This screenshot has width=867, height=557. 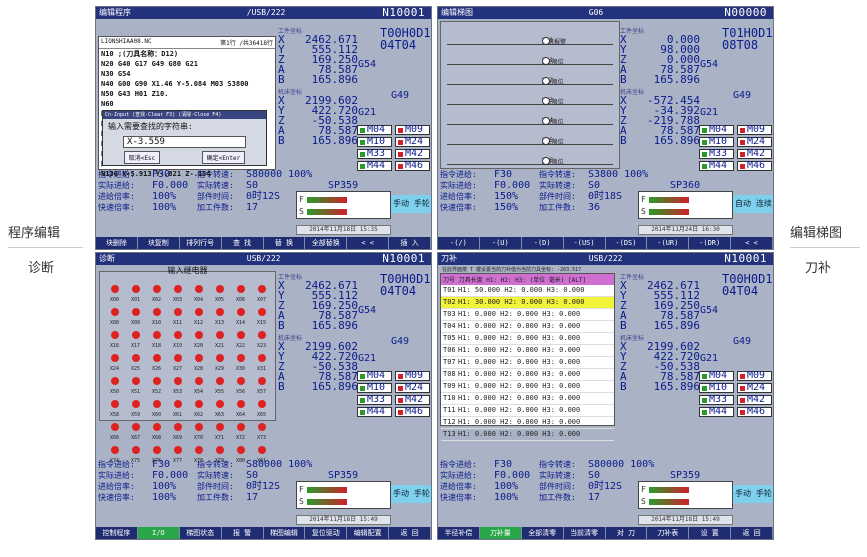 What do you see at coordinates (326, 533) in the screenshot?
I see `softkey: 复位驱动` at bounding box center [326, 533].